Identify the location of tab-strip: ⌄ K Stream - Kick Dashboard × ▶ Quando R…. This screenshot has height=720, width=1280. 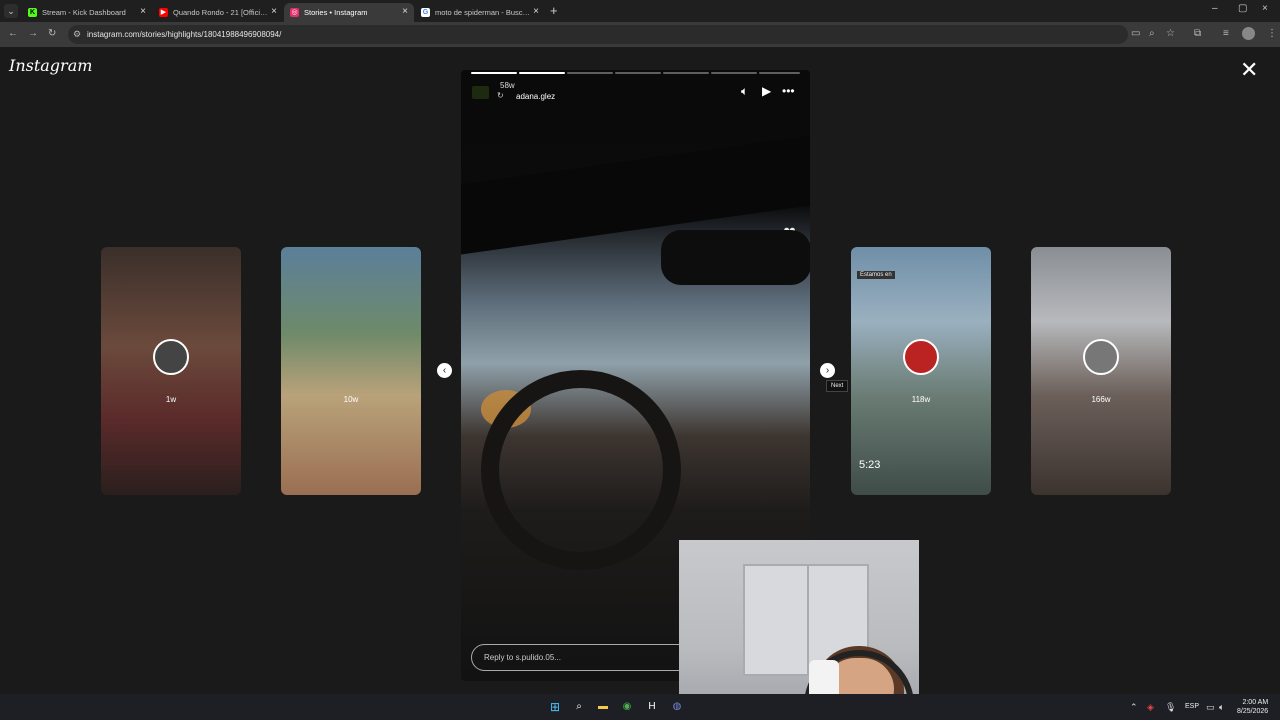
(640, 11).